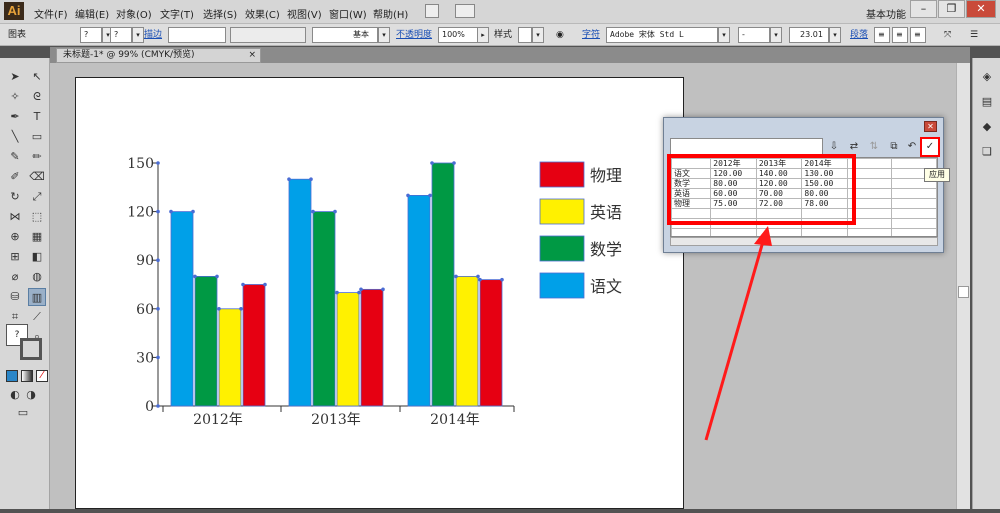  I want to click on annotation-arrow-shaft, so click(735, 339).